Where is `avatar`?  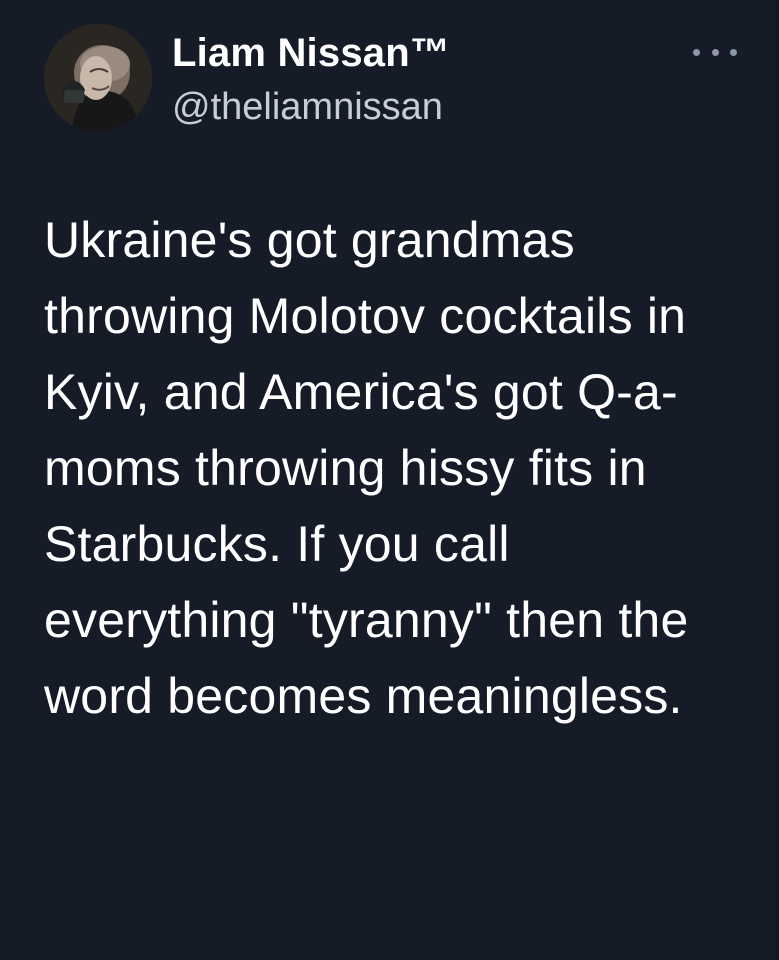 avatar is located at coordinates (98, 78).